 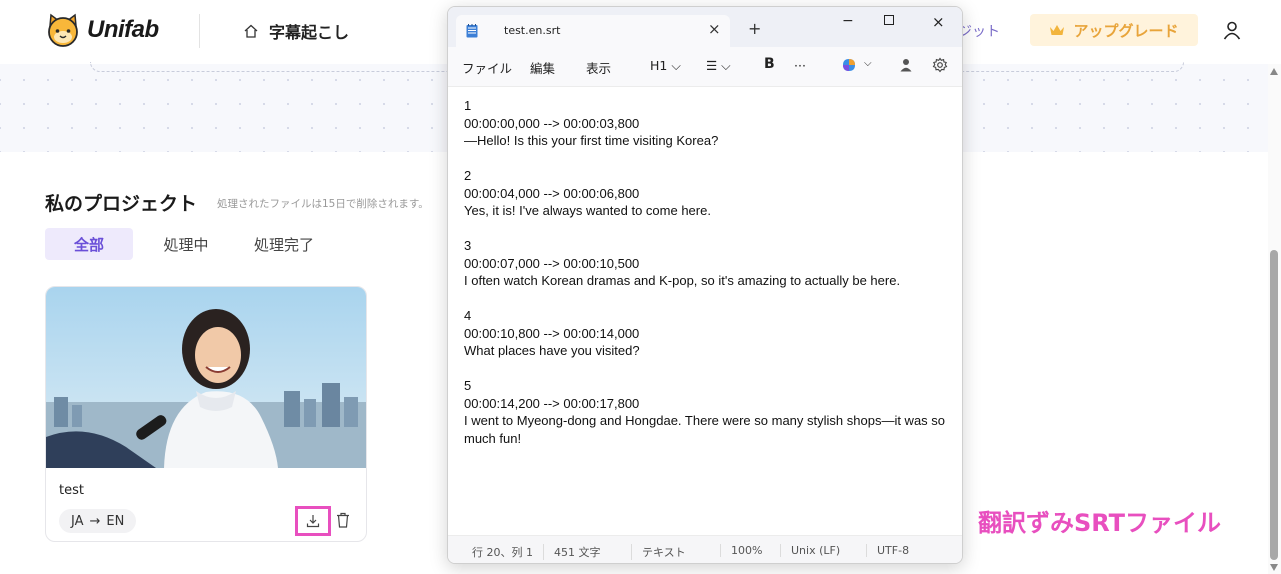 I want to click on download-button, so click(x=313, y=521).